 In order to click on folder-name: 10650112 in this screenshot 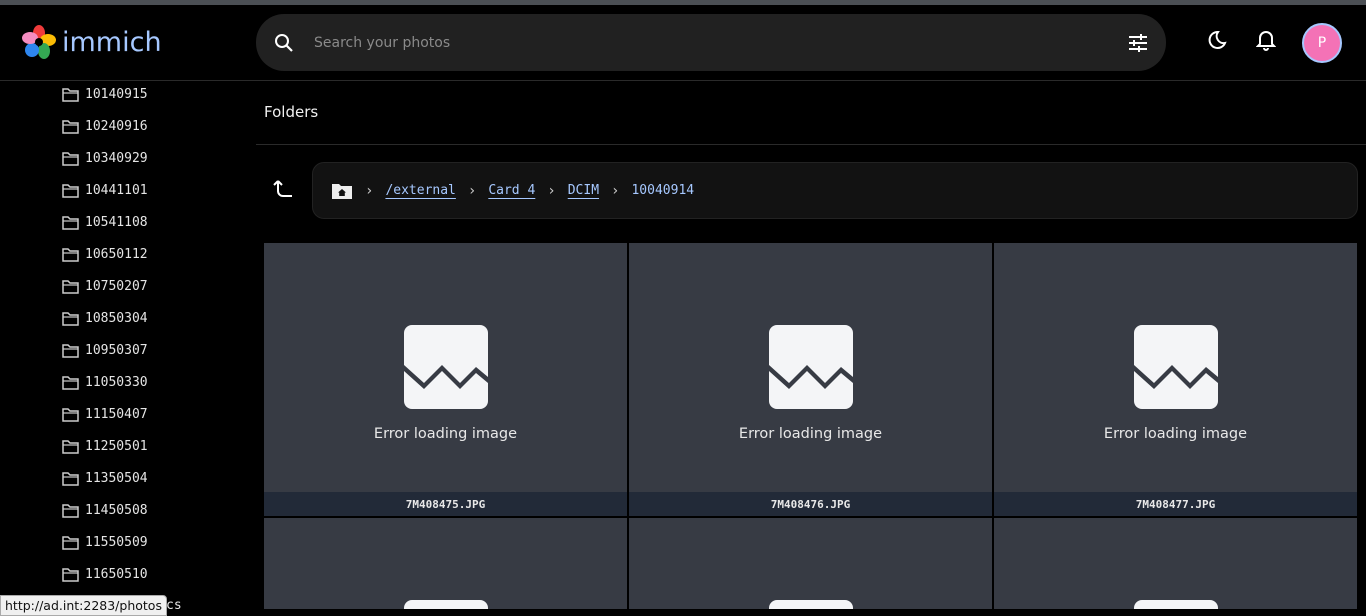, I will do `click(116, 254)`.